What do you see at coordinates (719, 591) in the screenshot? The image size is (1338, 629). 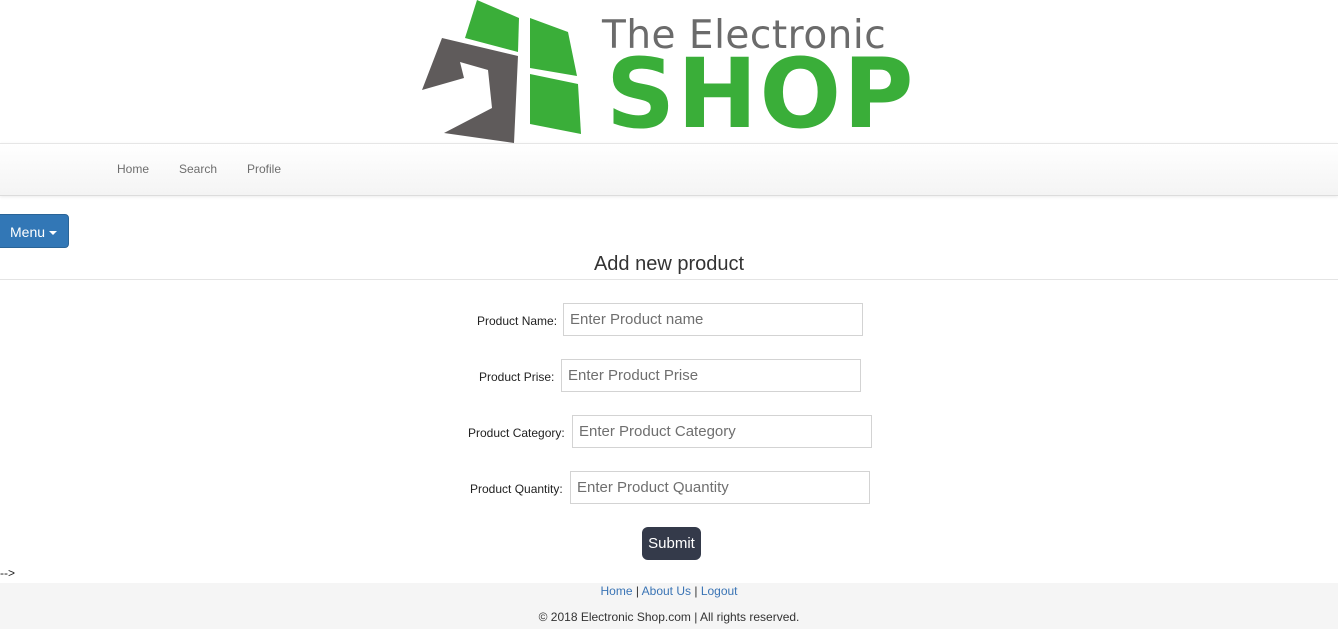 I see `footer-logout-link: Logout` at bounding box center [719, 591].